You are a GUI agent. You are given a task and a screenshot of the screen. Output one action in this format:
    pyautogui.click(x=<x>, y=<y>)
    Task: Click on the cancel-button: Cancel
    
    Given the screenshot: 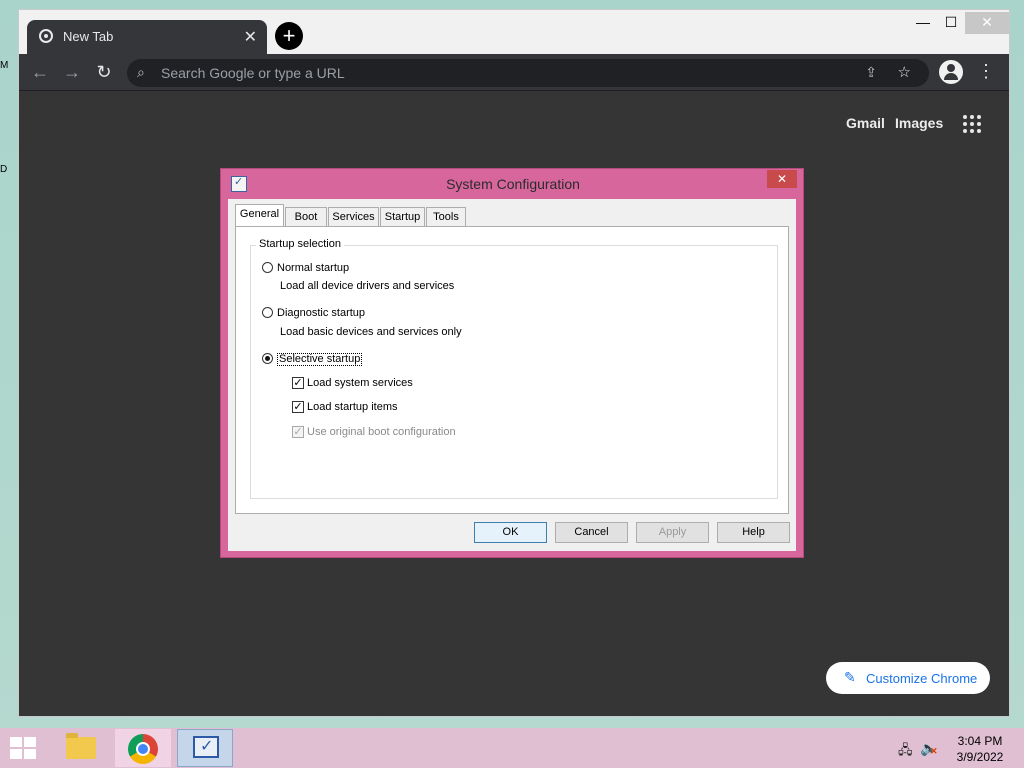 What is the action you would take?
    pyautogui.click(x=591, y=532)
    